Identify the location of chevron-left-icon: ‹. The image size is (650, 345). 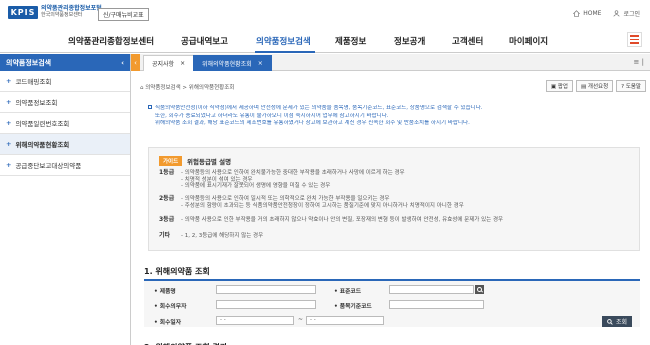
(122, 63).